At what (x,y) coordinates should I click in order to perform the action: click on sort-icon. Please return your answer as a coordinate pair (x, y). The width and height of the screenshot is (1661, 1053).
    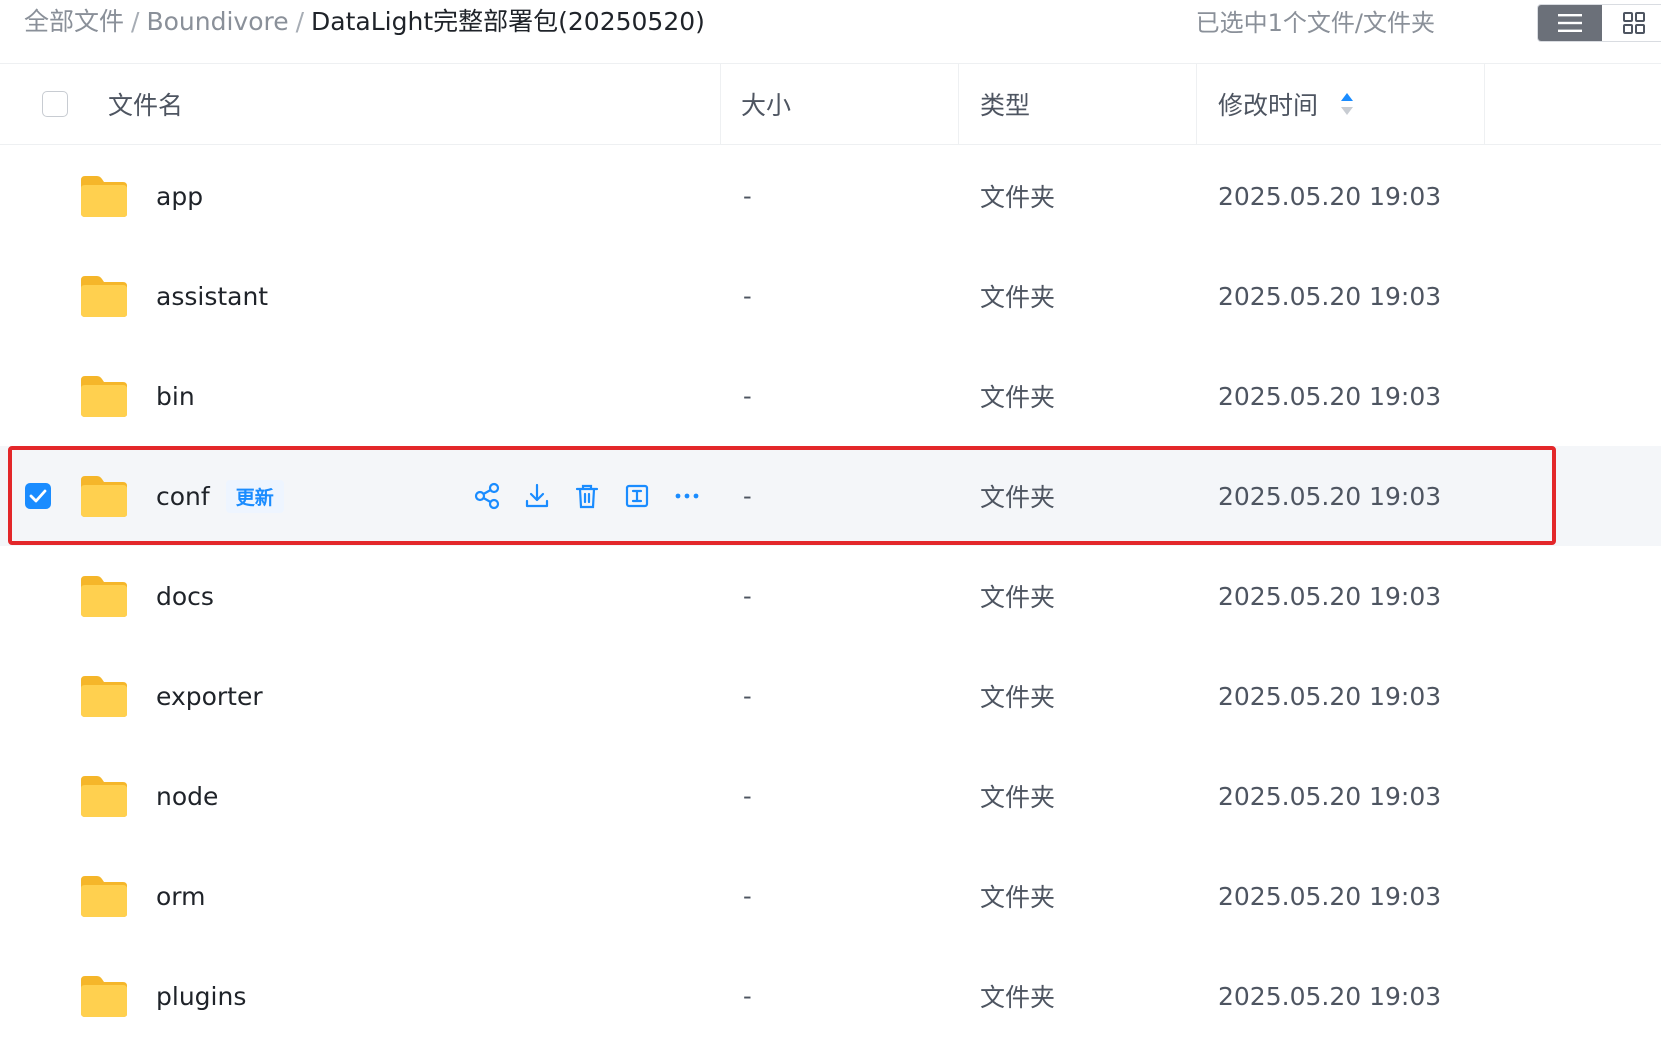
    Looking at the image, I should click on (1347, 104).